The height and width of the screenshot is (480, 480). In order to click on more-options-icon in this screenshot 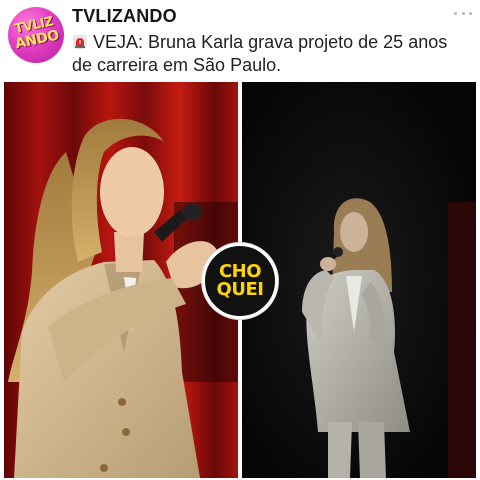, I will do `click(463, 13)`.